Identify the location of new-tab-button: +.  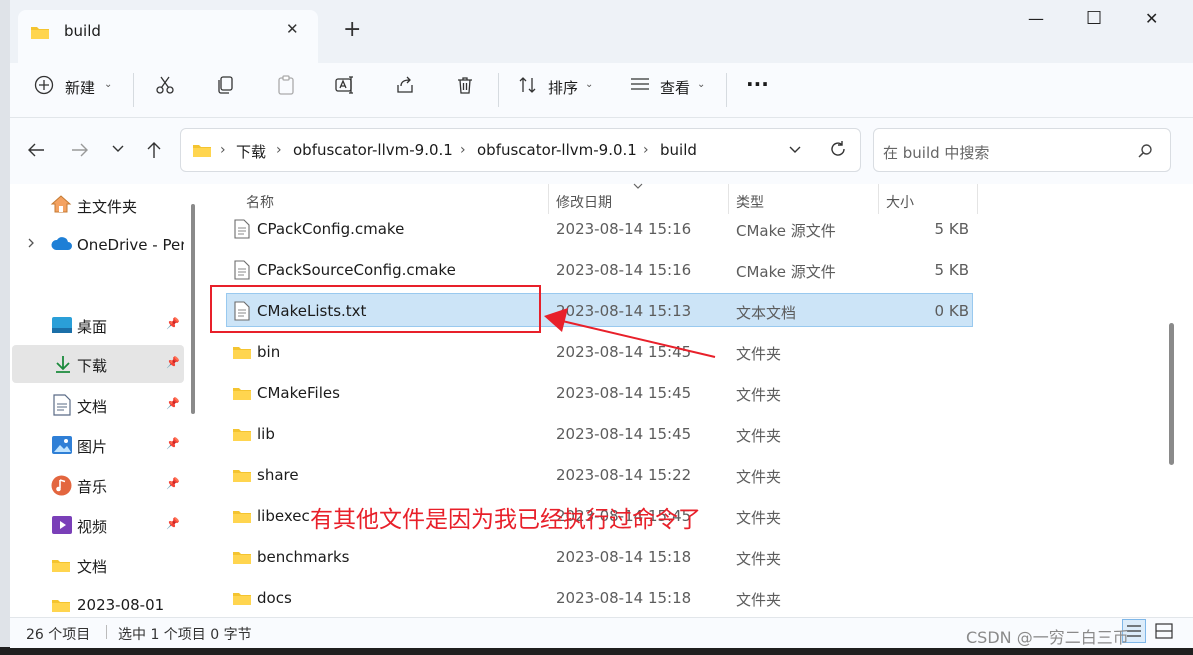
(352, 29).